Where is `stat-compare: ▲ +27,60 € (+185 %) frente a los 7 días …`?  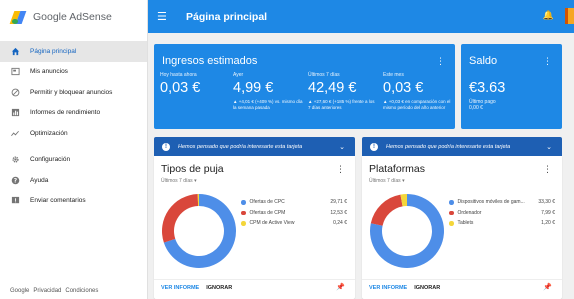 stat-compare: ▲ +27,60 € (+185 %) frente a los 7 días … is located at coordinates (341, 104).